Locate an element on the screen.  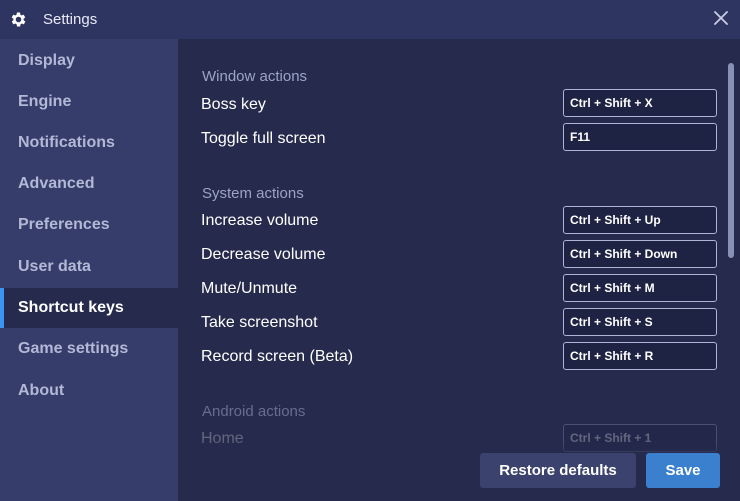
save-button: Save is located at coordinates (683, 470).